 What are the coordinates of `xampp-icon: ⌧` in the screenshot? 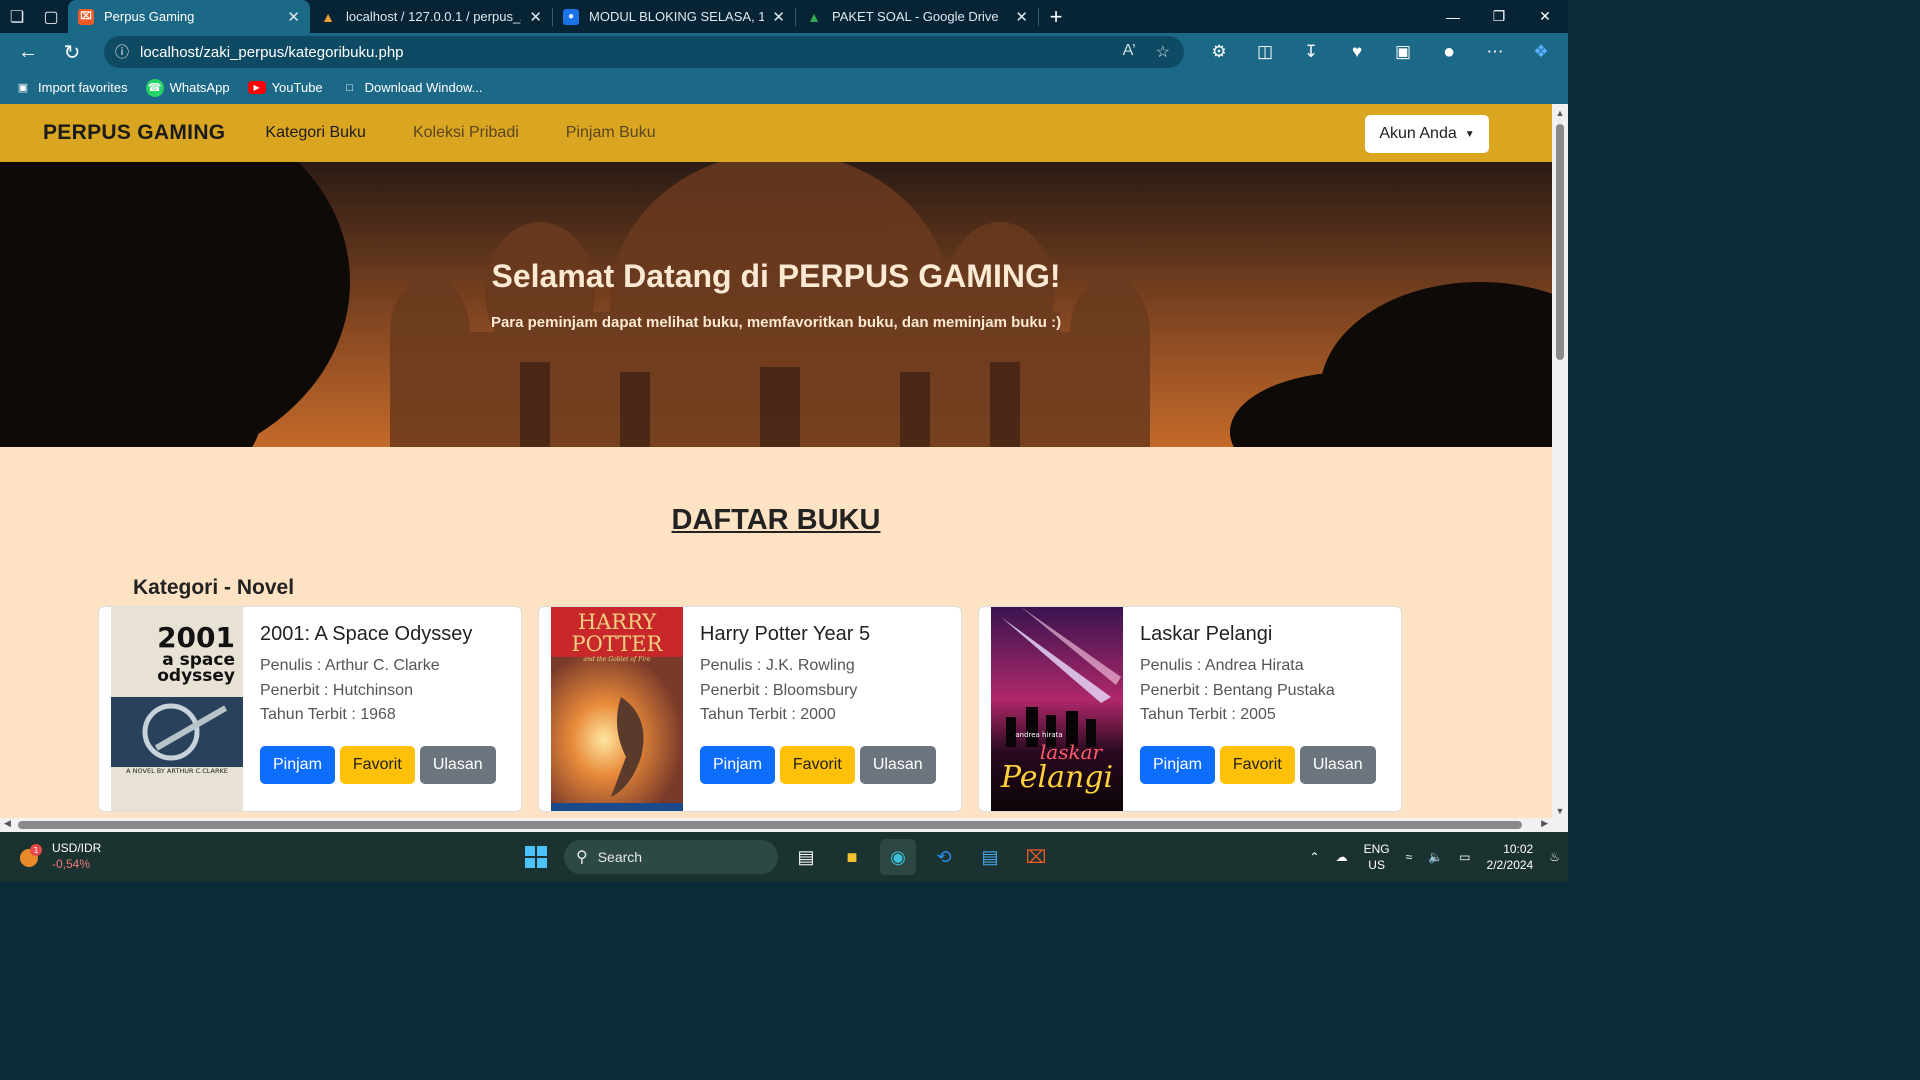 It's located at (1036, 857).